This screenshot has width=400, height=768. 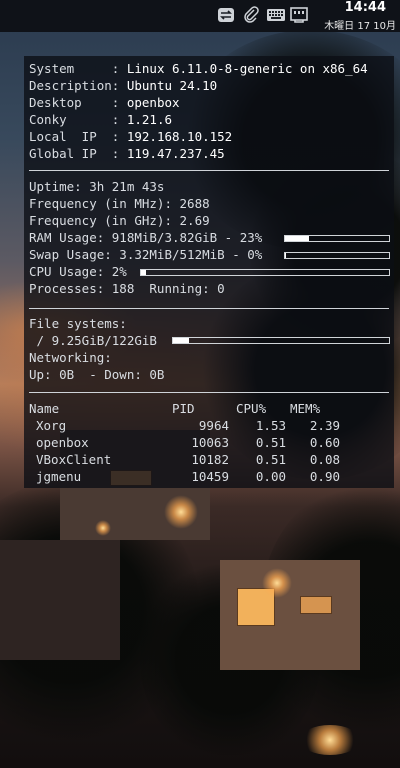 What do you see at coordinates (48, 119) in the screenshot?
I see `conky-key: Conky` at bounding box center [48, 119].